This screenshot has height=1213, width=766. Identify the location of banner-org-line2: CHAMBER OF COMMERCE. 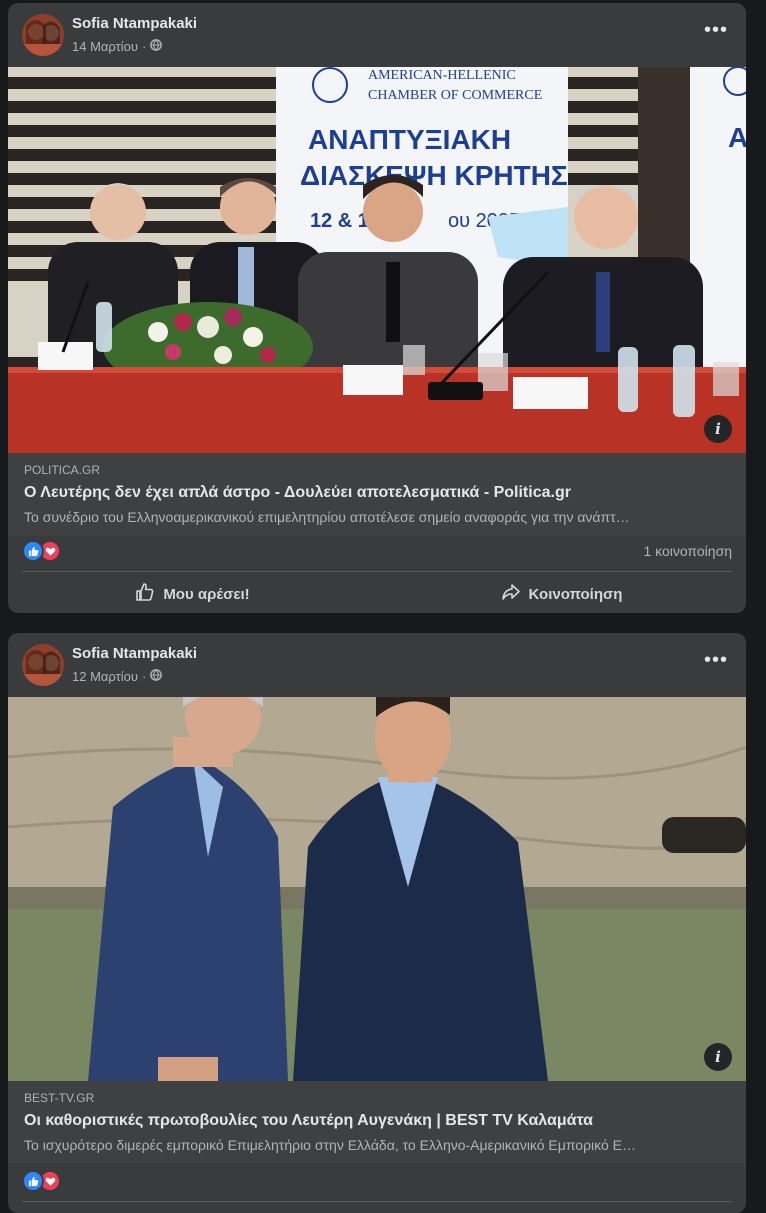
(455, 95).